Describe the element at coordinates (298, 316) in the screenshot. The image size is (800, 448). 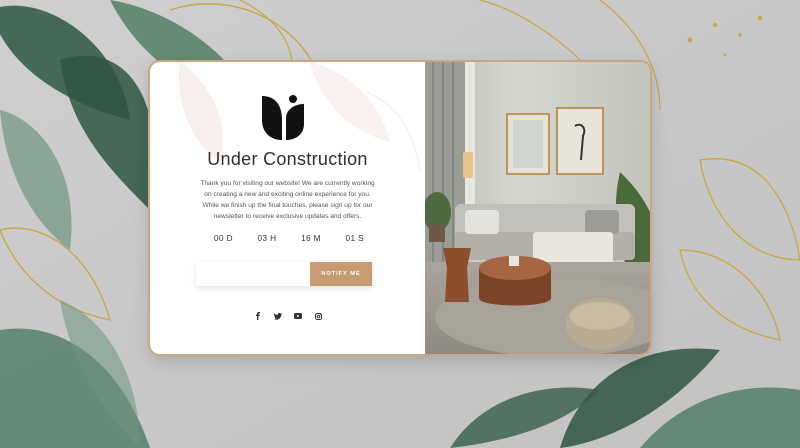
I see `youtube-icon` at that location.